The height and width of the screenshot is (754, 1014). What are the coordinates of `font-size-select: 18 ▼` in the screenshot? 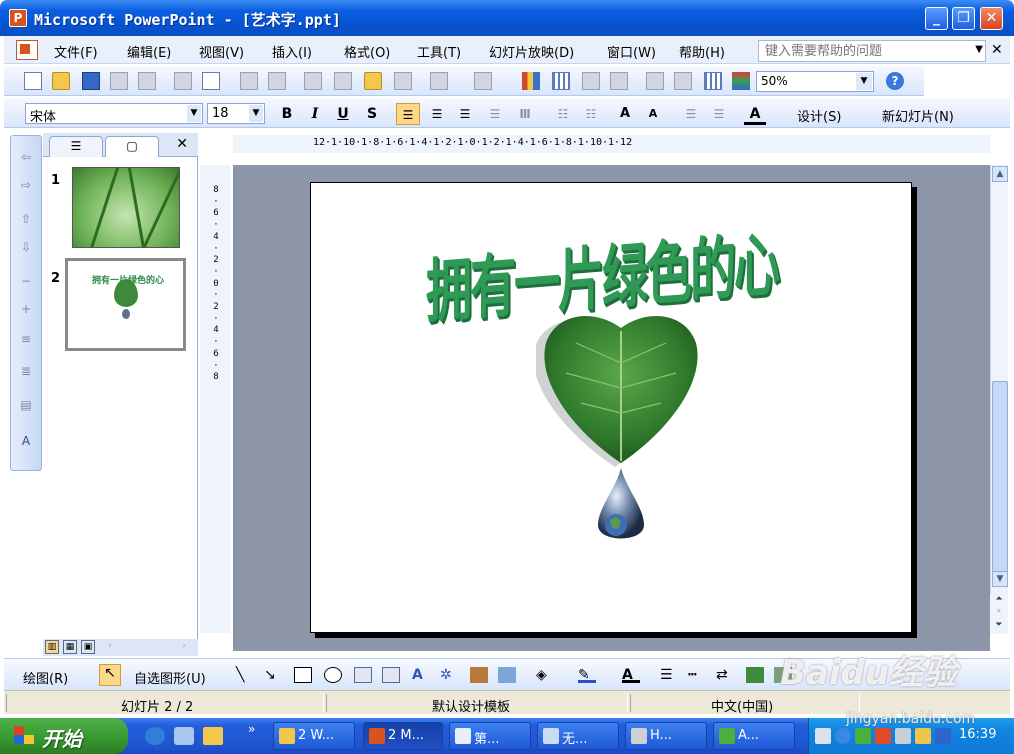 It's located at (236, 113).